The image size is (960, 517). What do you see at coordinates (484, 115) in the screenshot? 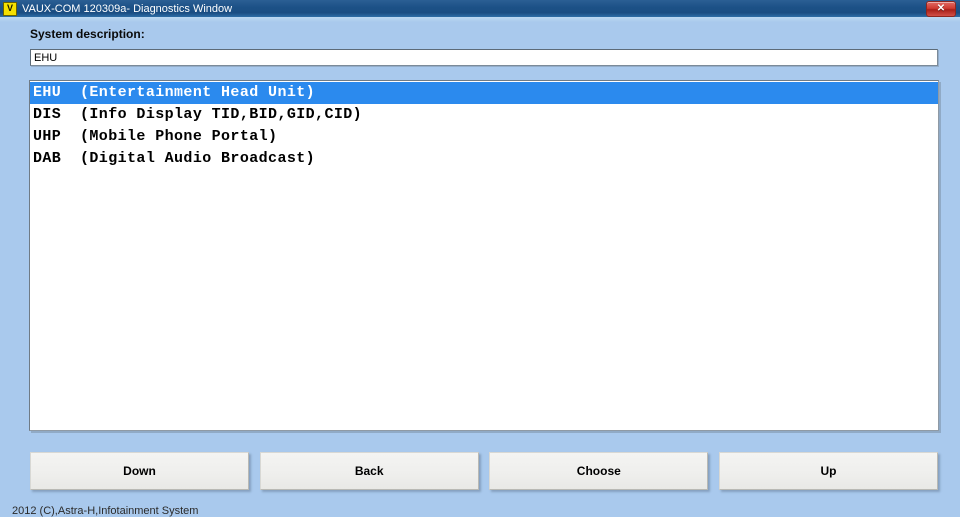
I see `list-item: DIS (Info Display TID,BID,GID,CID)` at bounding box center [484, 115].